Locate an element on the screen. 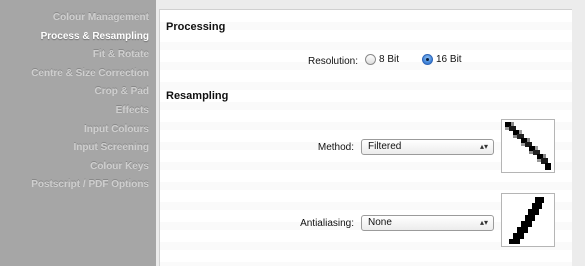  radio-16-bit: 16 Bit is located at coordinates (442, 59).